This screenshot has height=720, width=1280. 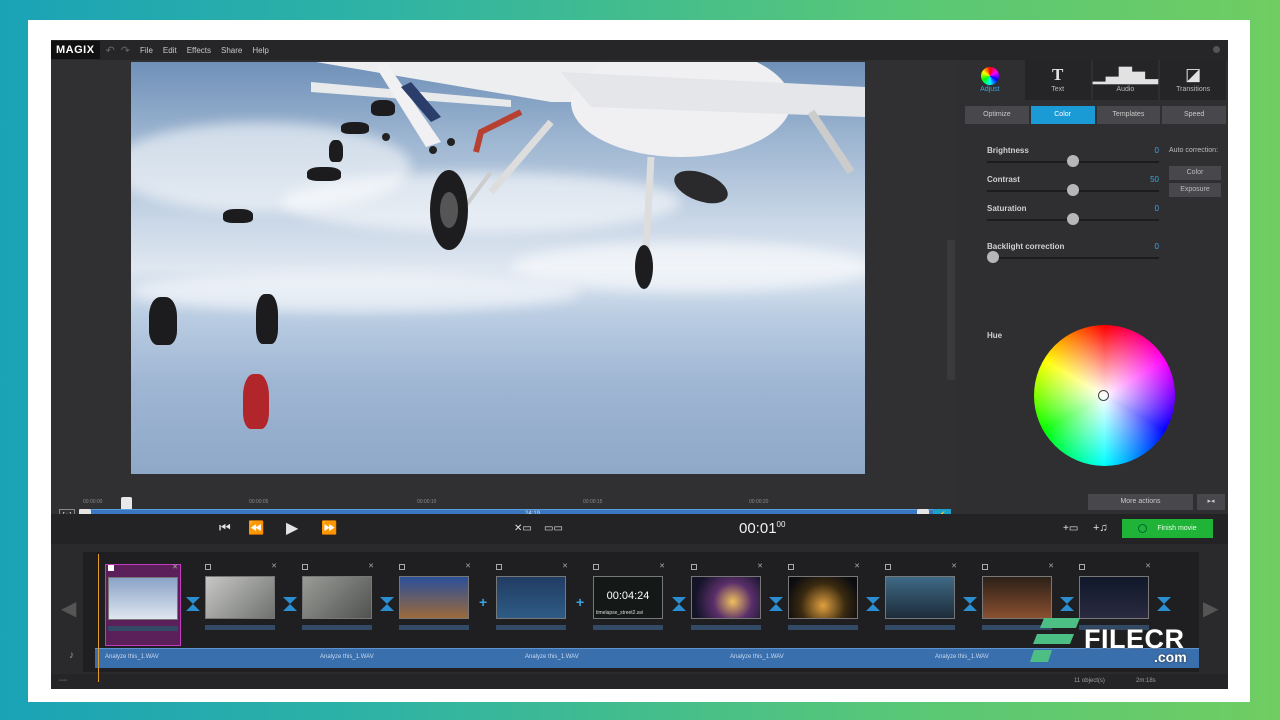 I want to click on menu-effects: Effects, so click(x=199, y=50).